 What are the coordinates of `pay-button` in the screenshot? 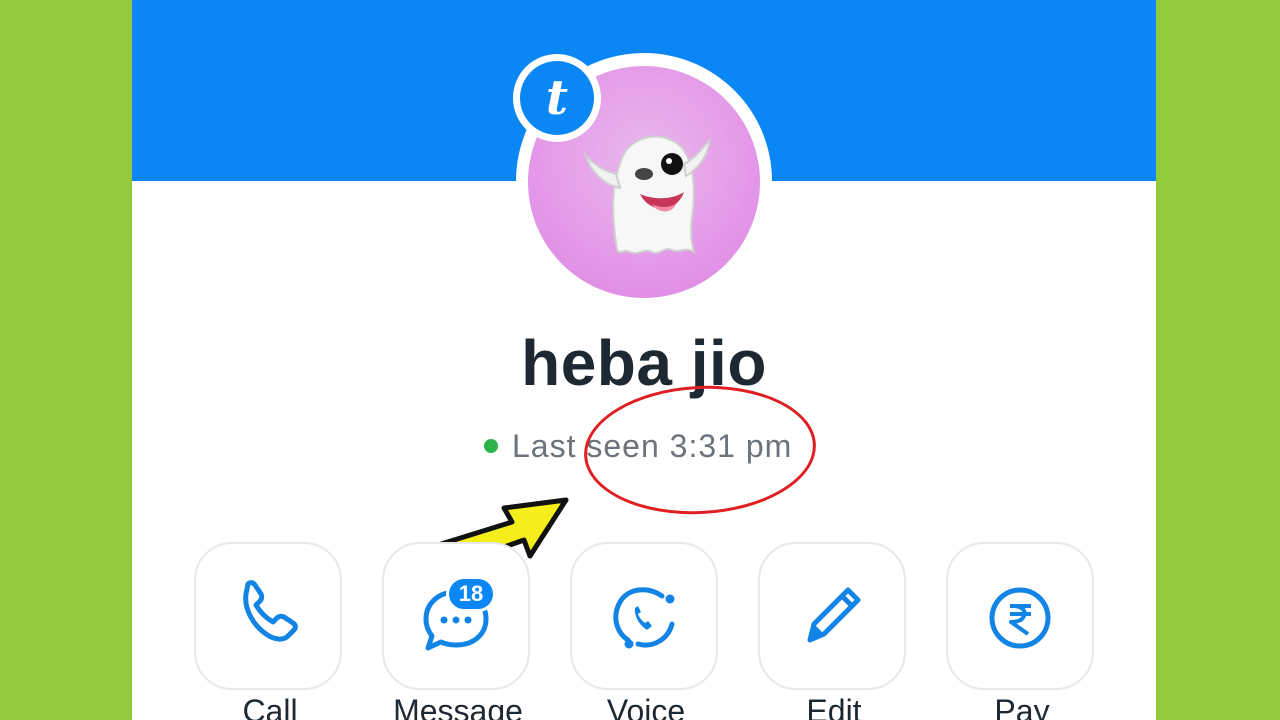 It's located at (1020, 616).